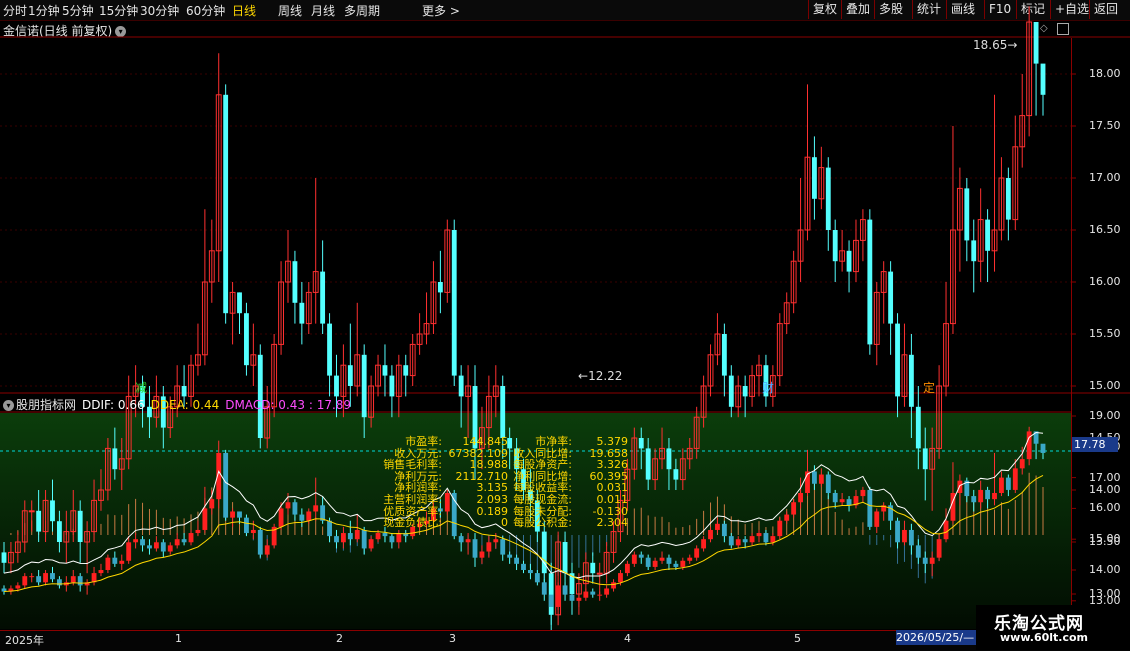  I want to click on chevron-down-icon: ▾, so click(8, 405).